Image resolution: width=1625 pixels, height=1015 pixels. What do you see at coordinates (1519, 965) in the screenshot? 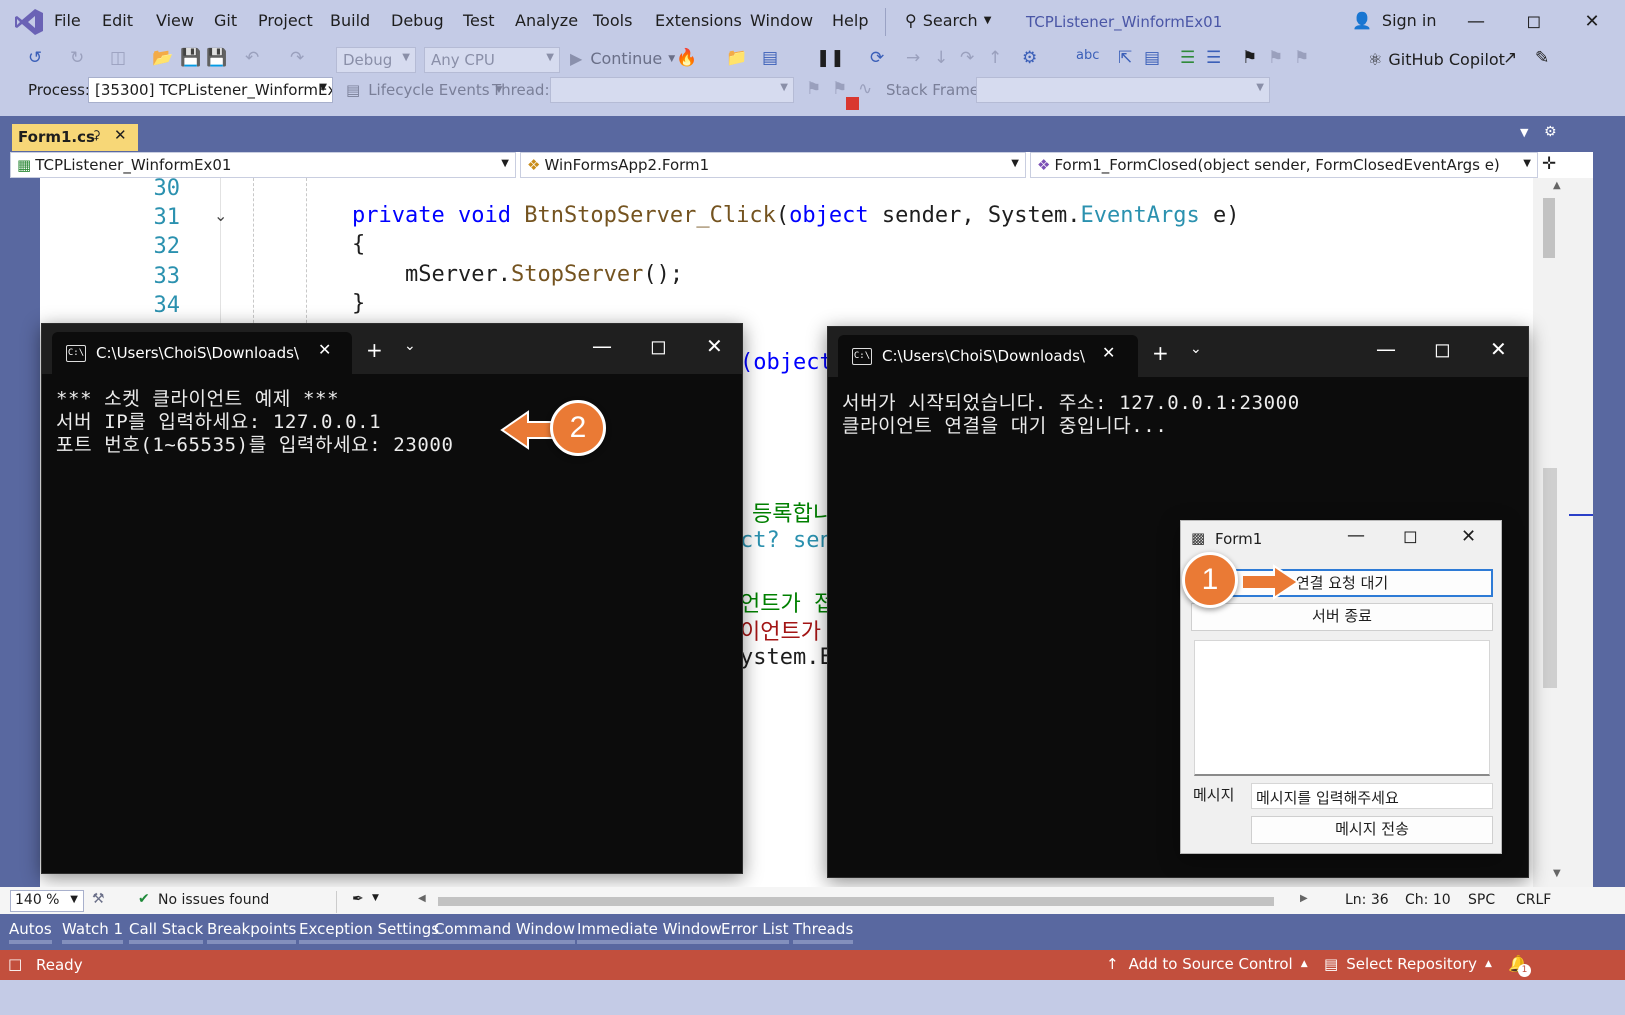
I see `notifications-button: 🔔 1` at bounding box center [1519, 965].